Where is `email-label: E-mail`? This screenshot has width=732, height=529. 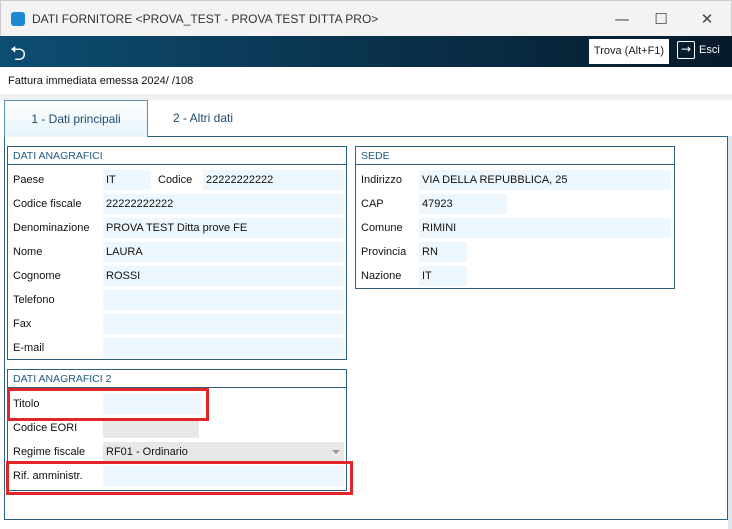
email-label: E-mail is located at coordinates (29, 348).